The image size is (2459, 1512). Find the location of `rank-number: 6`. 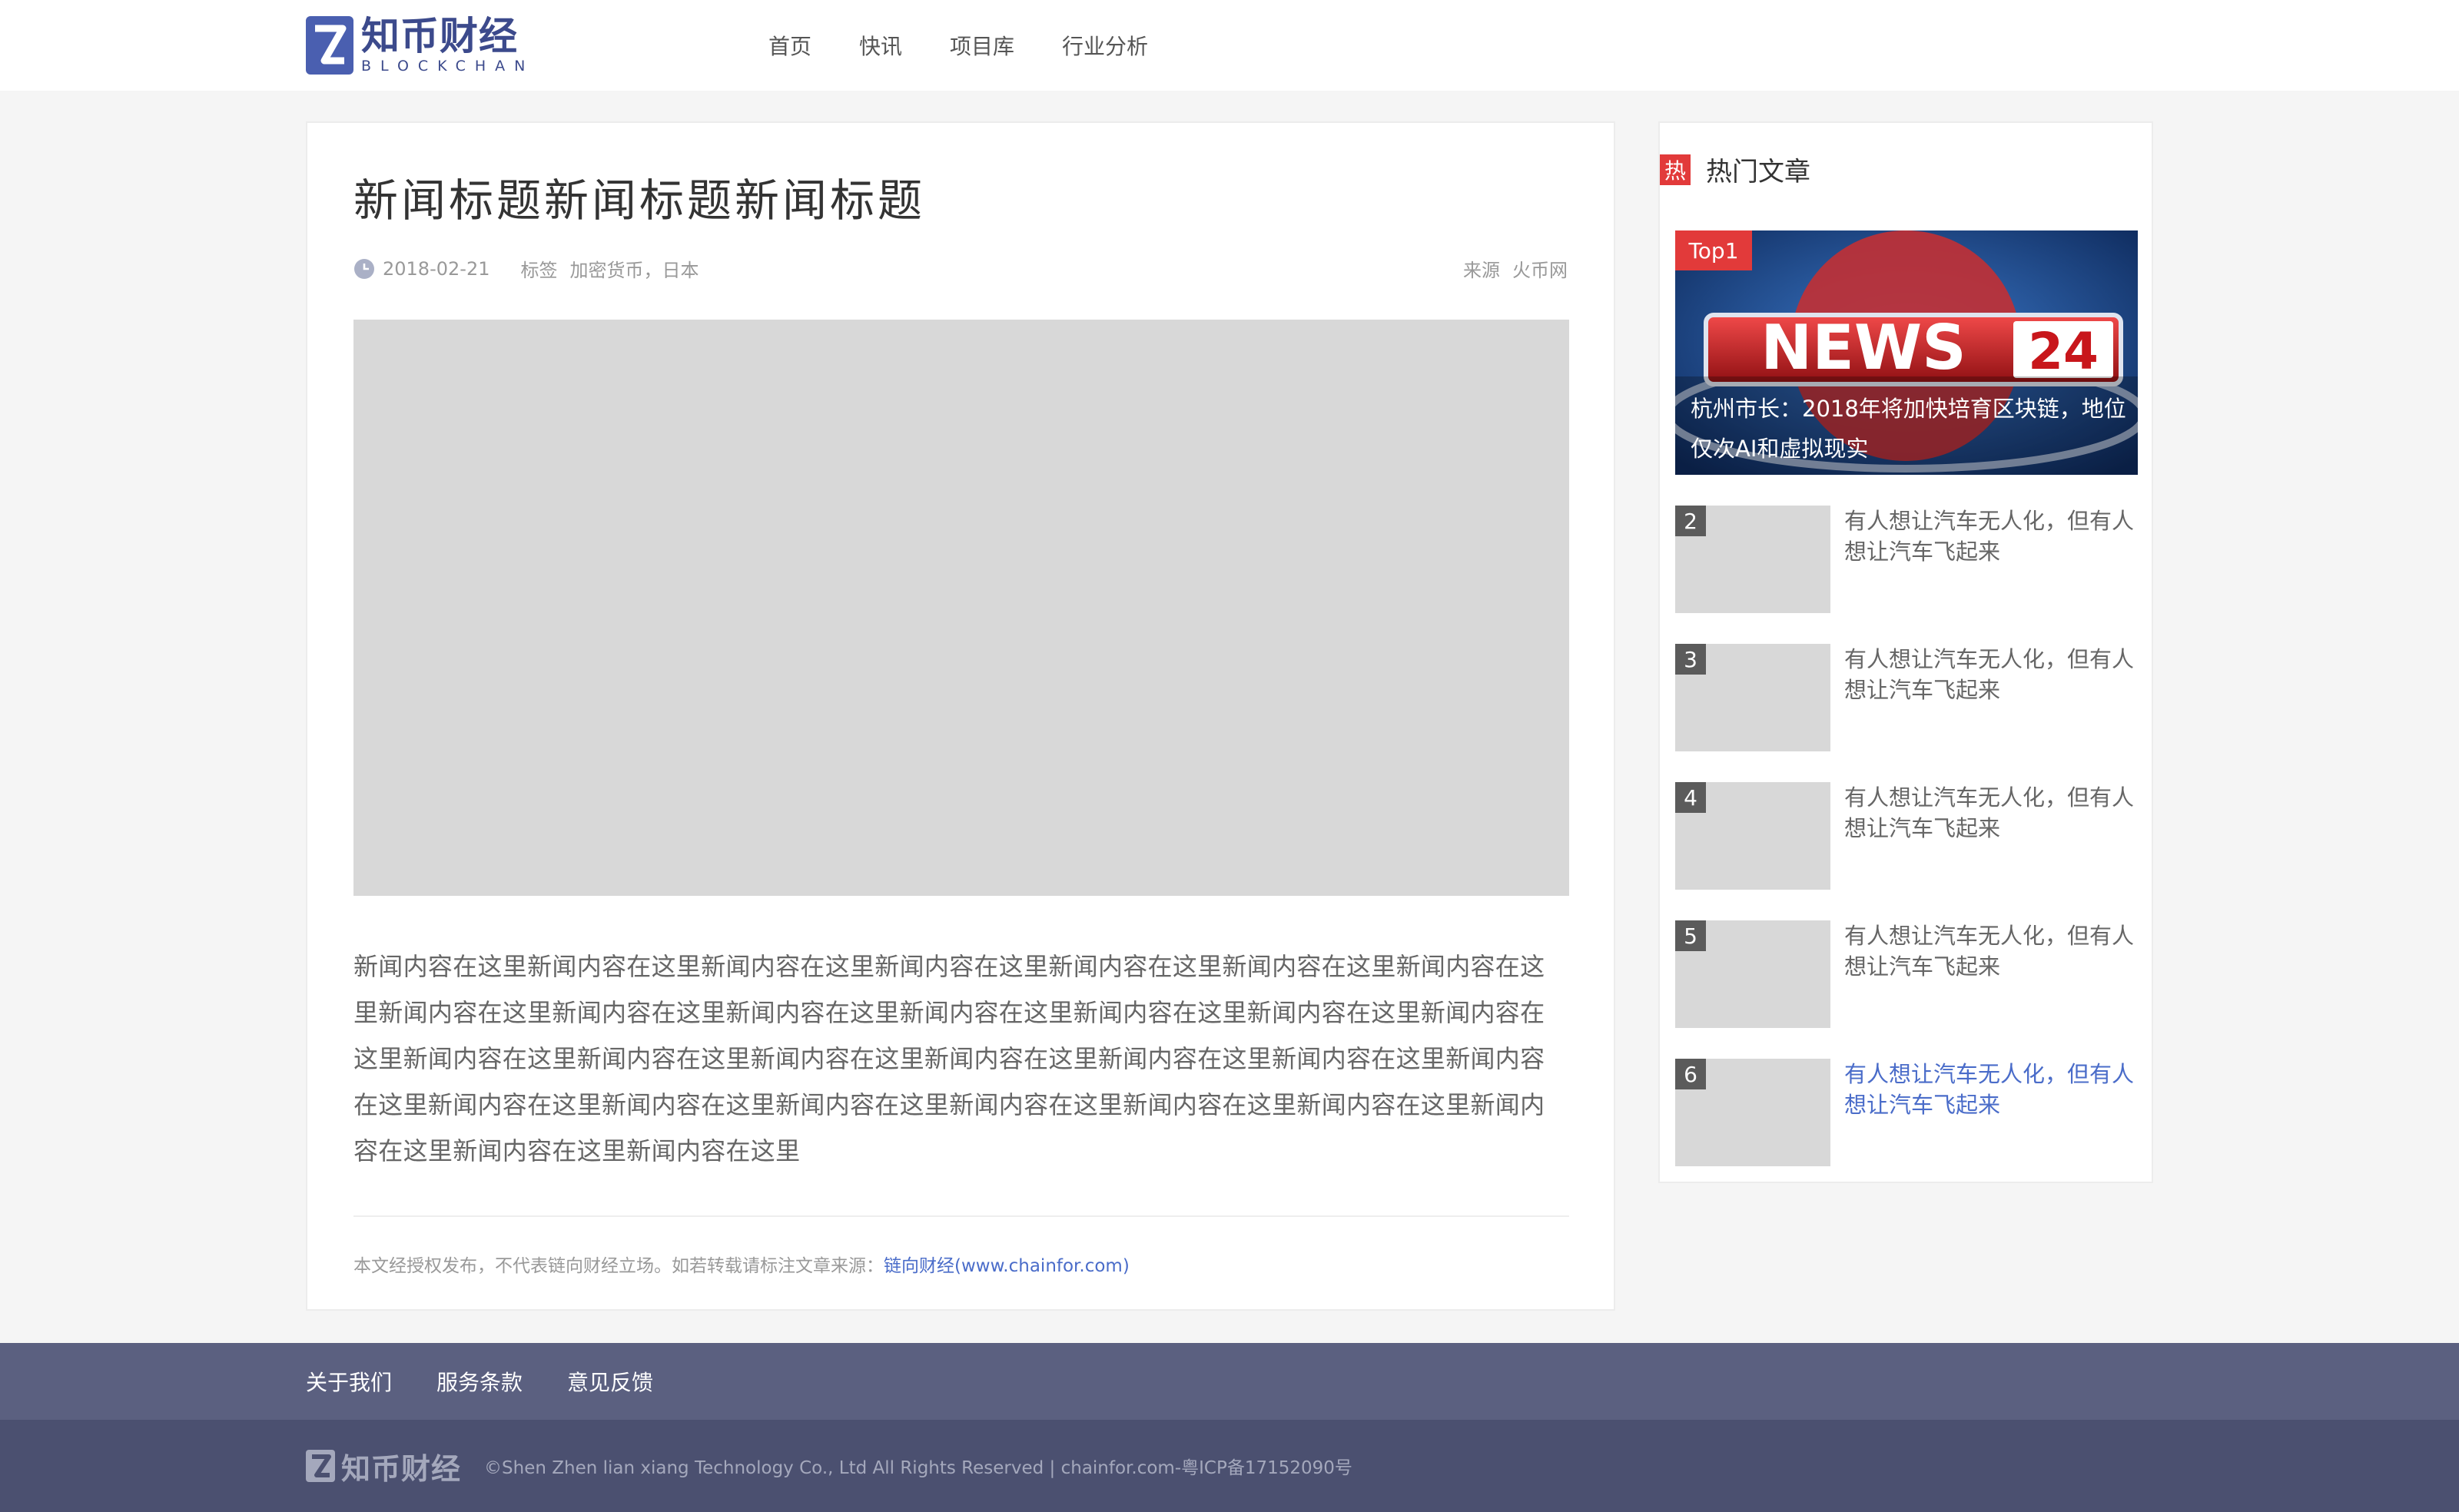

rank-number: 6 is located at coordinates (1690, 1074).